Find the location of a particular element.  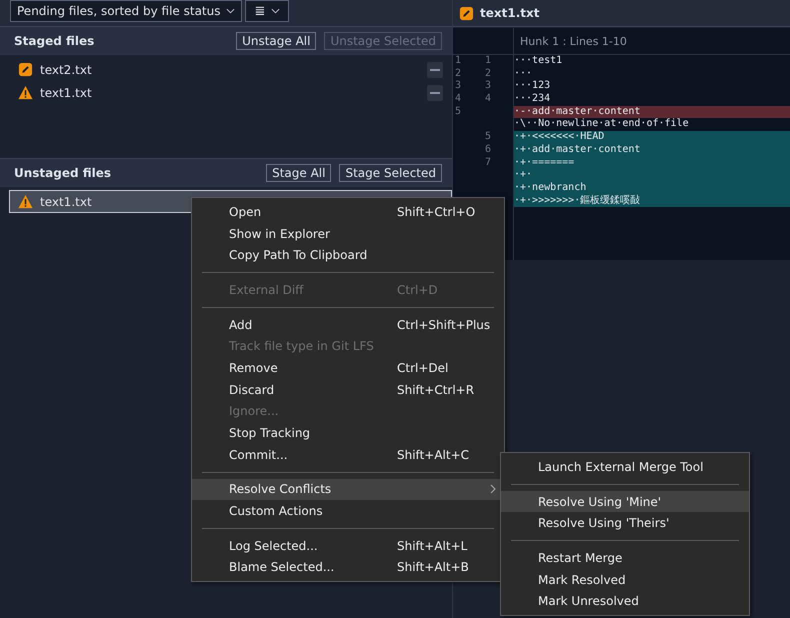

section-title: Unstaged files is located at coordinates (63, 173).